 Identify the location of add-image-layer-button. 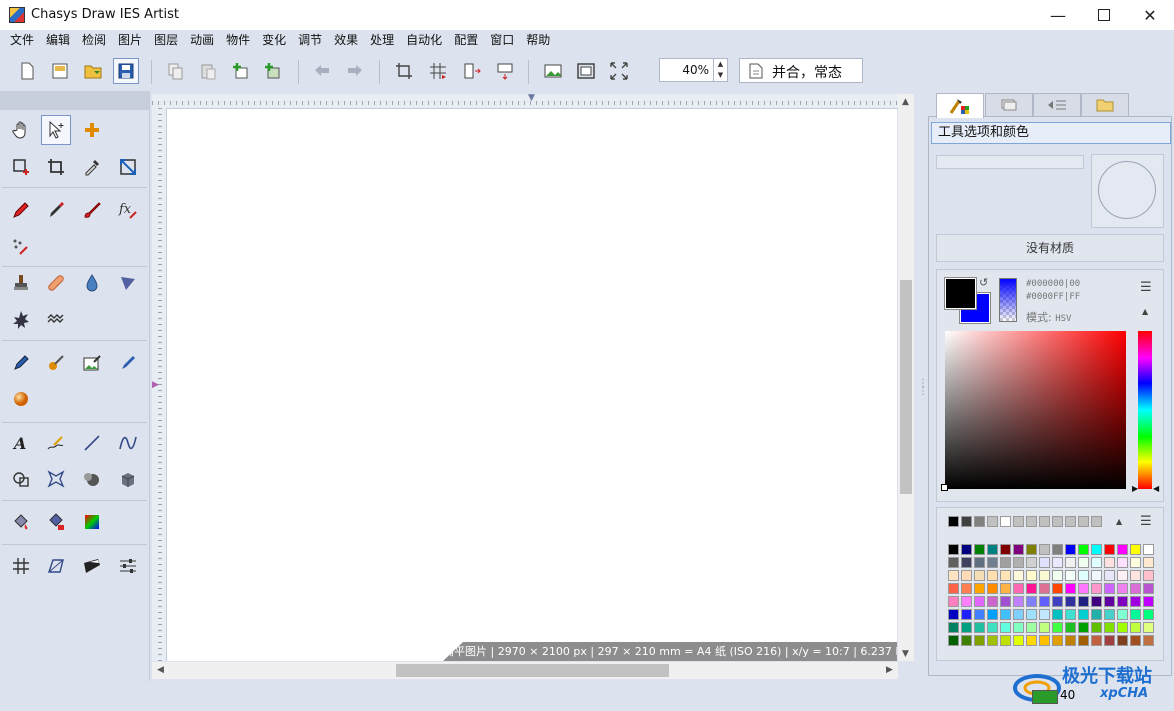
(273, 71).